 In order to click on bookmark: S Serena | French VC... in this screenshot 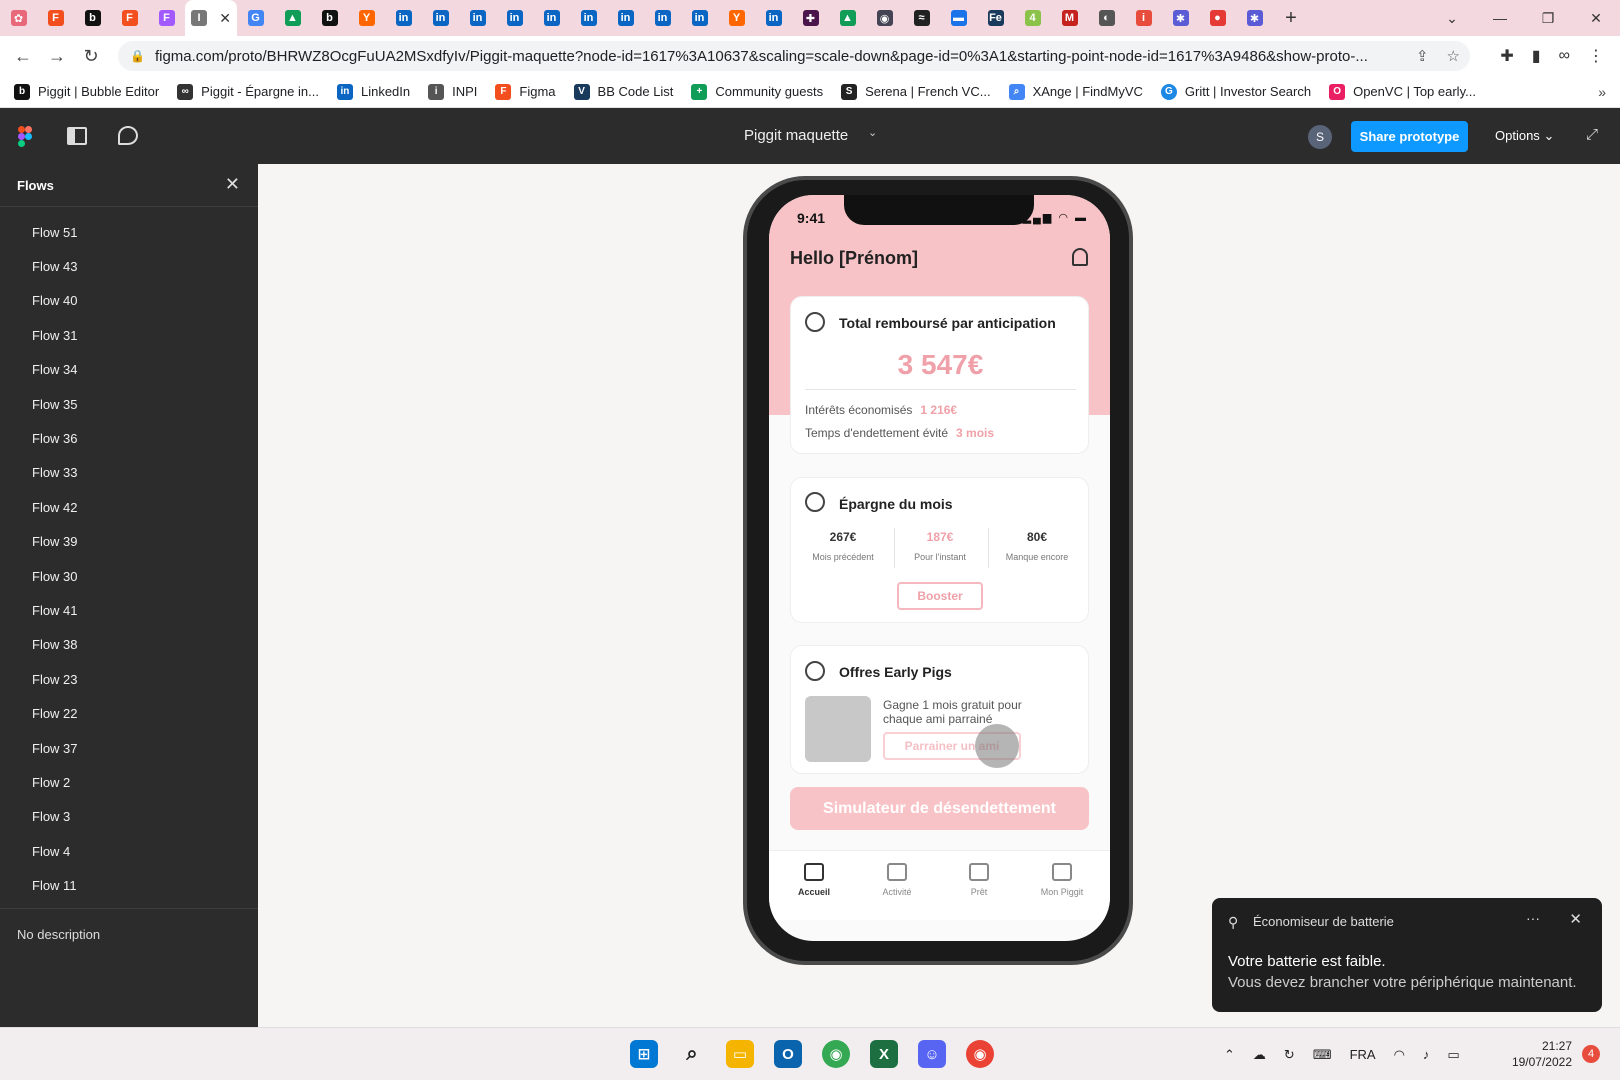, I will do `click(916, 91)`.